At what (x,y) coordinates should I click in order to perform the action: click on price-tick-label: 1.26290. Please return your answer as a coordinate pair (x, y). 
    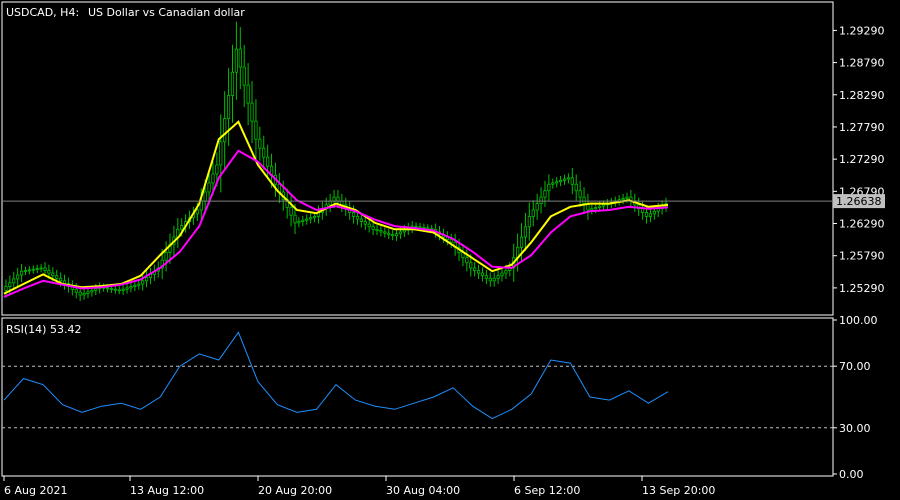
    Looking at the image, I should click on (862, 224).